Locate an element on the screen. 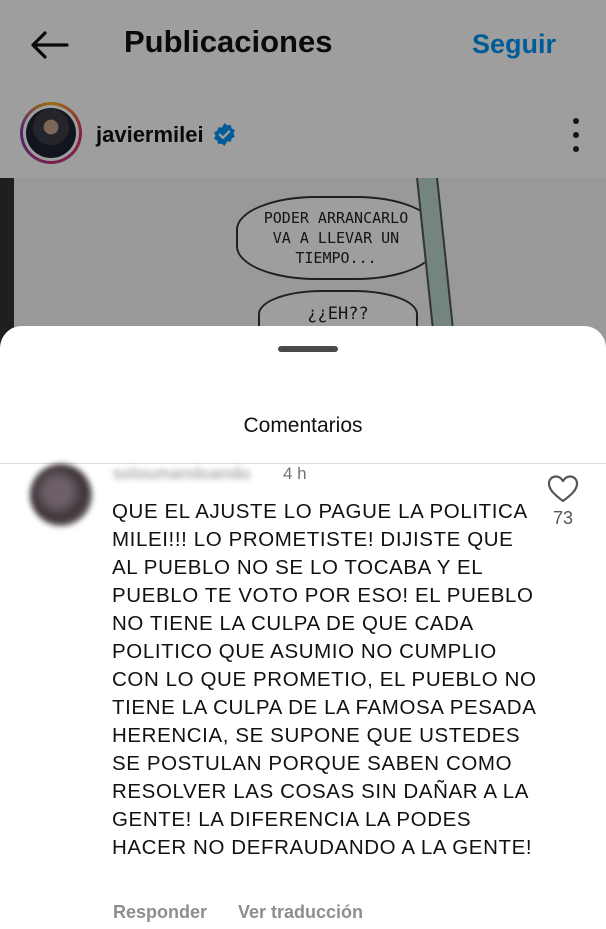  comment-time: 4 h is located at coordinates (295, 473).